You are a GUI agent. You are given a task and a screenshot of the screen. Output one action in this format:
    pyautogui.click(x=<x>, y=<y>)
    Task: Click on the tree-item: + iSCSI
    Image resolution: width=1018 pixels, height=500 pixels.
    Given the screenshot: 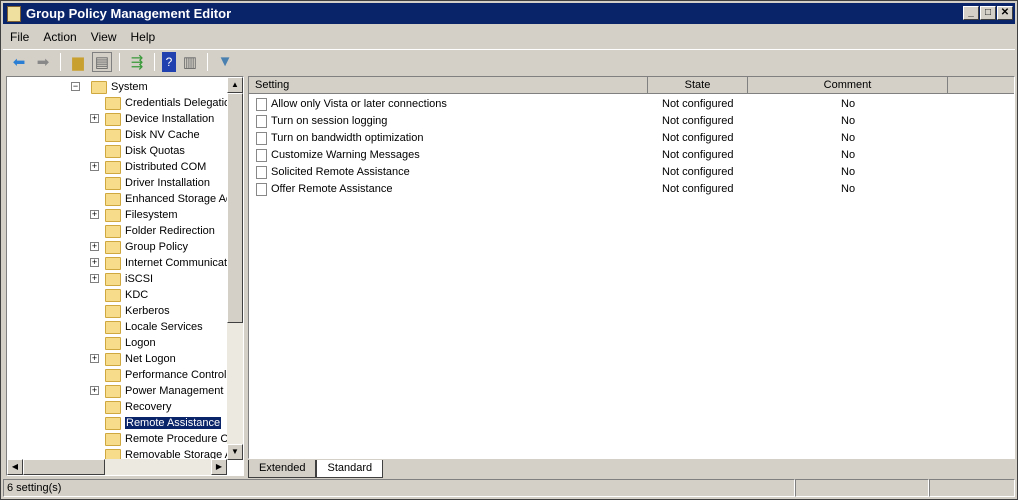 What is the action you would take?
    pyautogui.click(x=121, y=279)
    